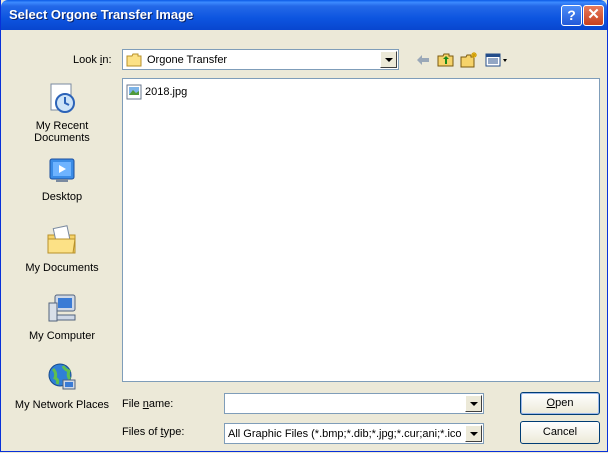 The height and width of the screenshot is (453, 608). I want to click on jpg-file-icon, so click(134, 92).